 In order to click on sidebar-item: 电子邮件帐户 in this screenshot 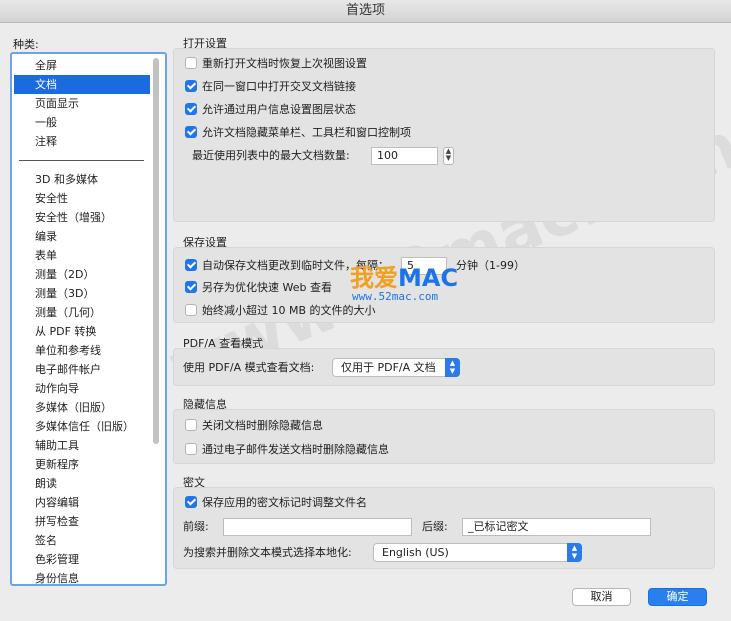, I will do `click(81, 369)`.